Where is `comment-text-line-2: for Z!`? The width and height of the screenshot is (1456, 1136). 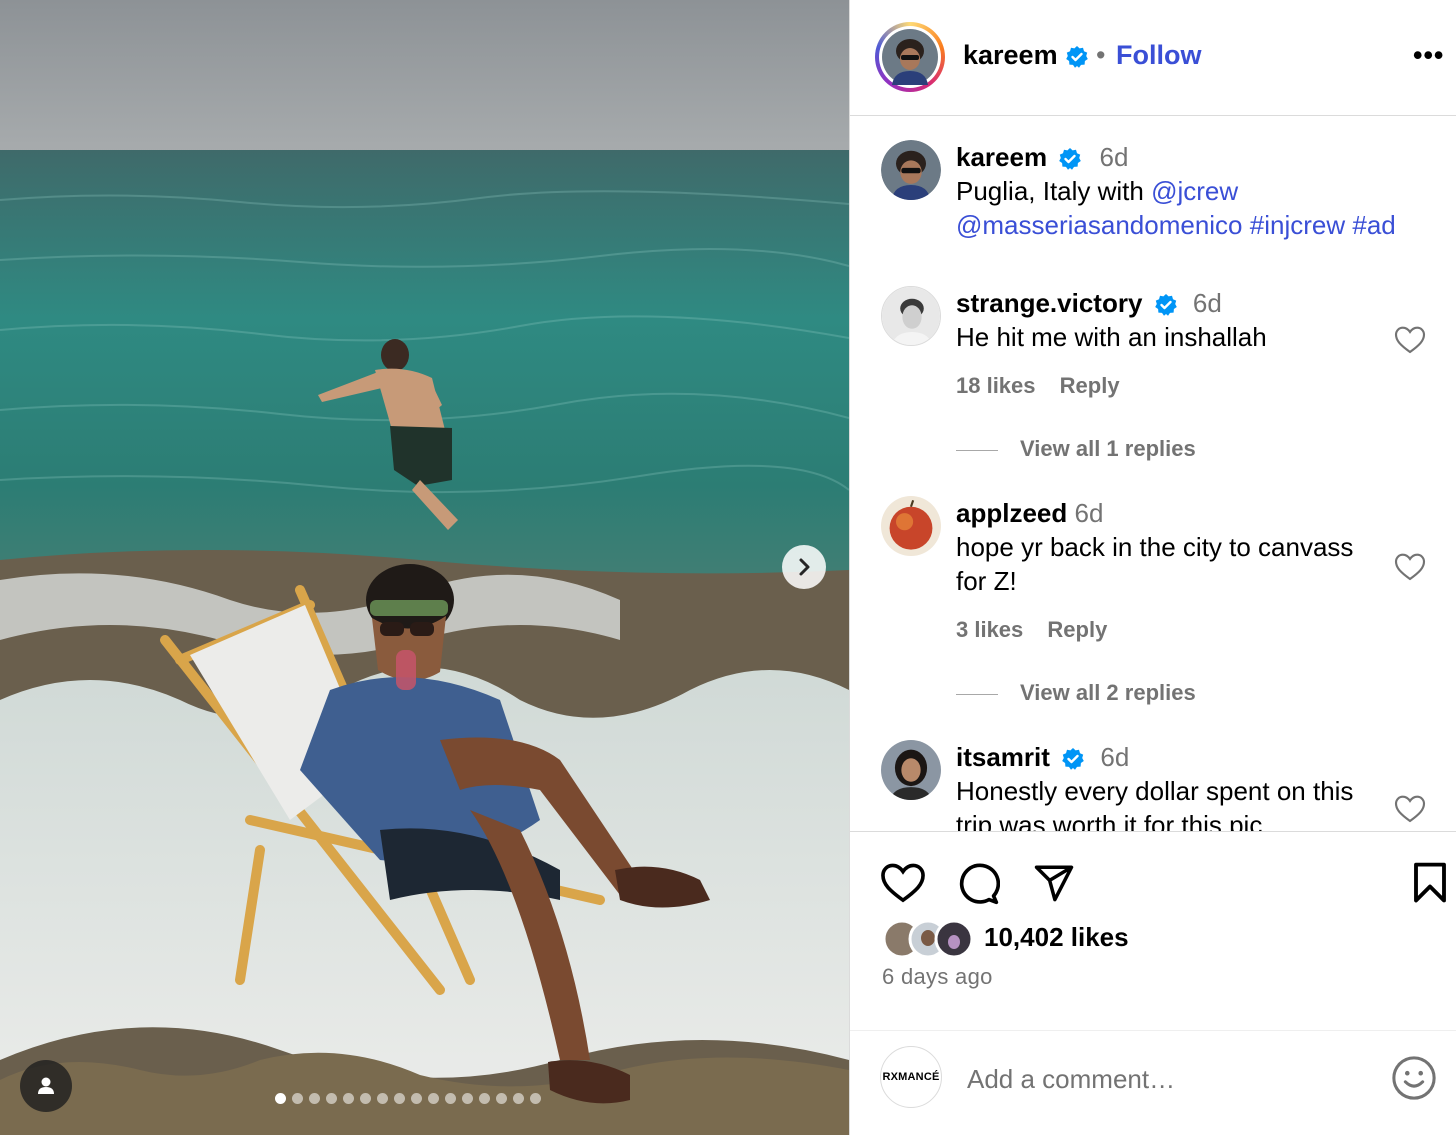
comment-text-line-2: for Z! is located at coordinates (986, 581).